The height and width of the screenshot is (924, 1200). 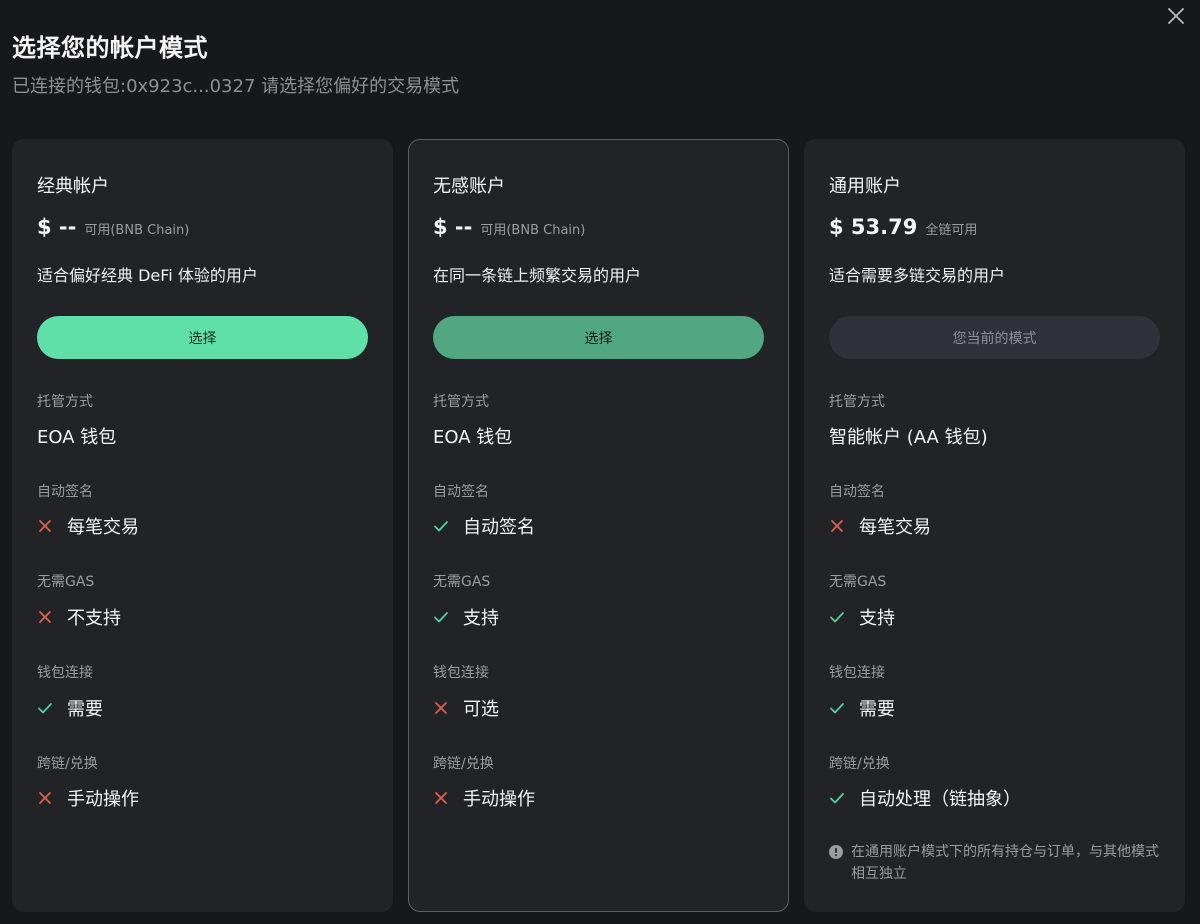 I want to click on card-description: 适合需要多链交易的用户, so click(x=917, y=275).